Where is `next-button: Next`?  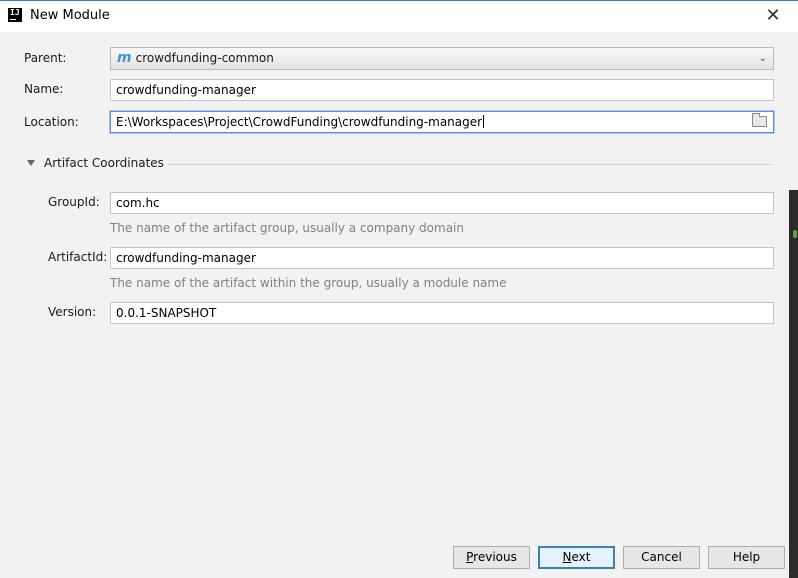 next-button: Next is located at coordinates (576, 557).